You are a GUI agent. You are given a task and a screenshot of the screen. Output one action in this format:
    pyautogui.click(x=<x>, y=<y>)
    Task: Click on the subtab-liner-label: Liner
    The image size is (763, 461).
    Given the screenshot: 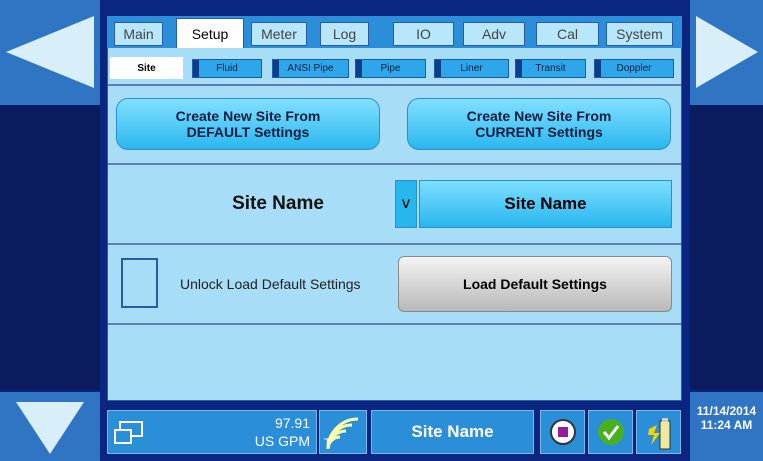 What is the action you would take?
    pyautogui.click(x=471, y=68)
    